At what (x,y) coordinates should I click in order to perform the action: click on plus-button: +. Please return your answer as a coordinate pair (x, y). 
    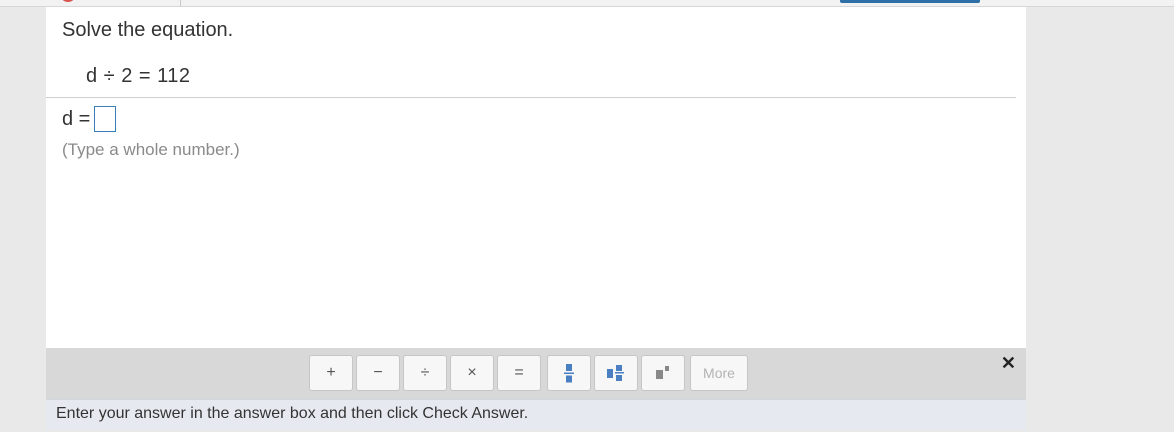
    Looking at the image, I should click on (331, 373).